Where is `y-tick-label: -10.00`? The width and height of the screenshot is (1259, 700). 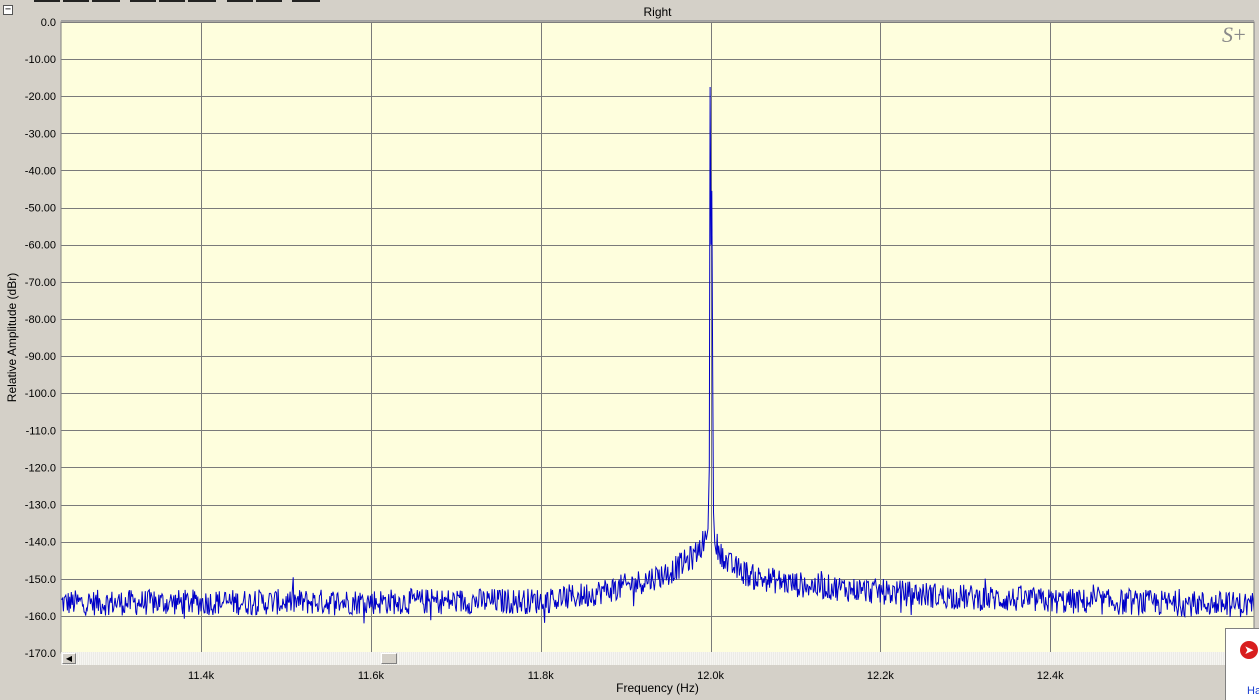
y-tick-label: -10.00 is located at coordinates (40, 60).